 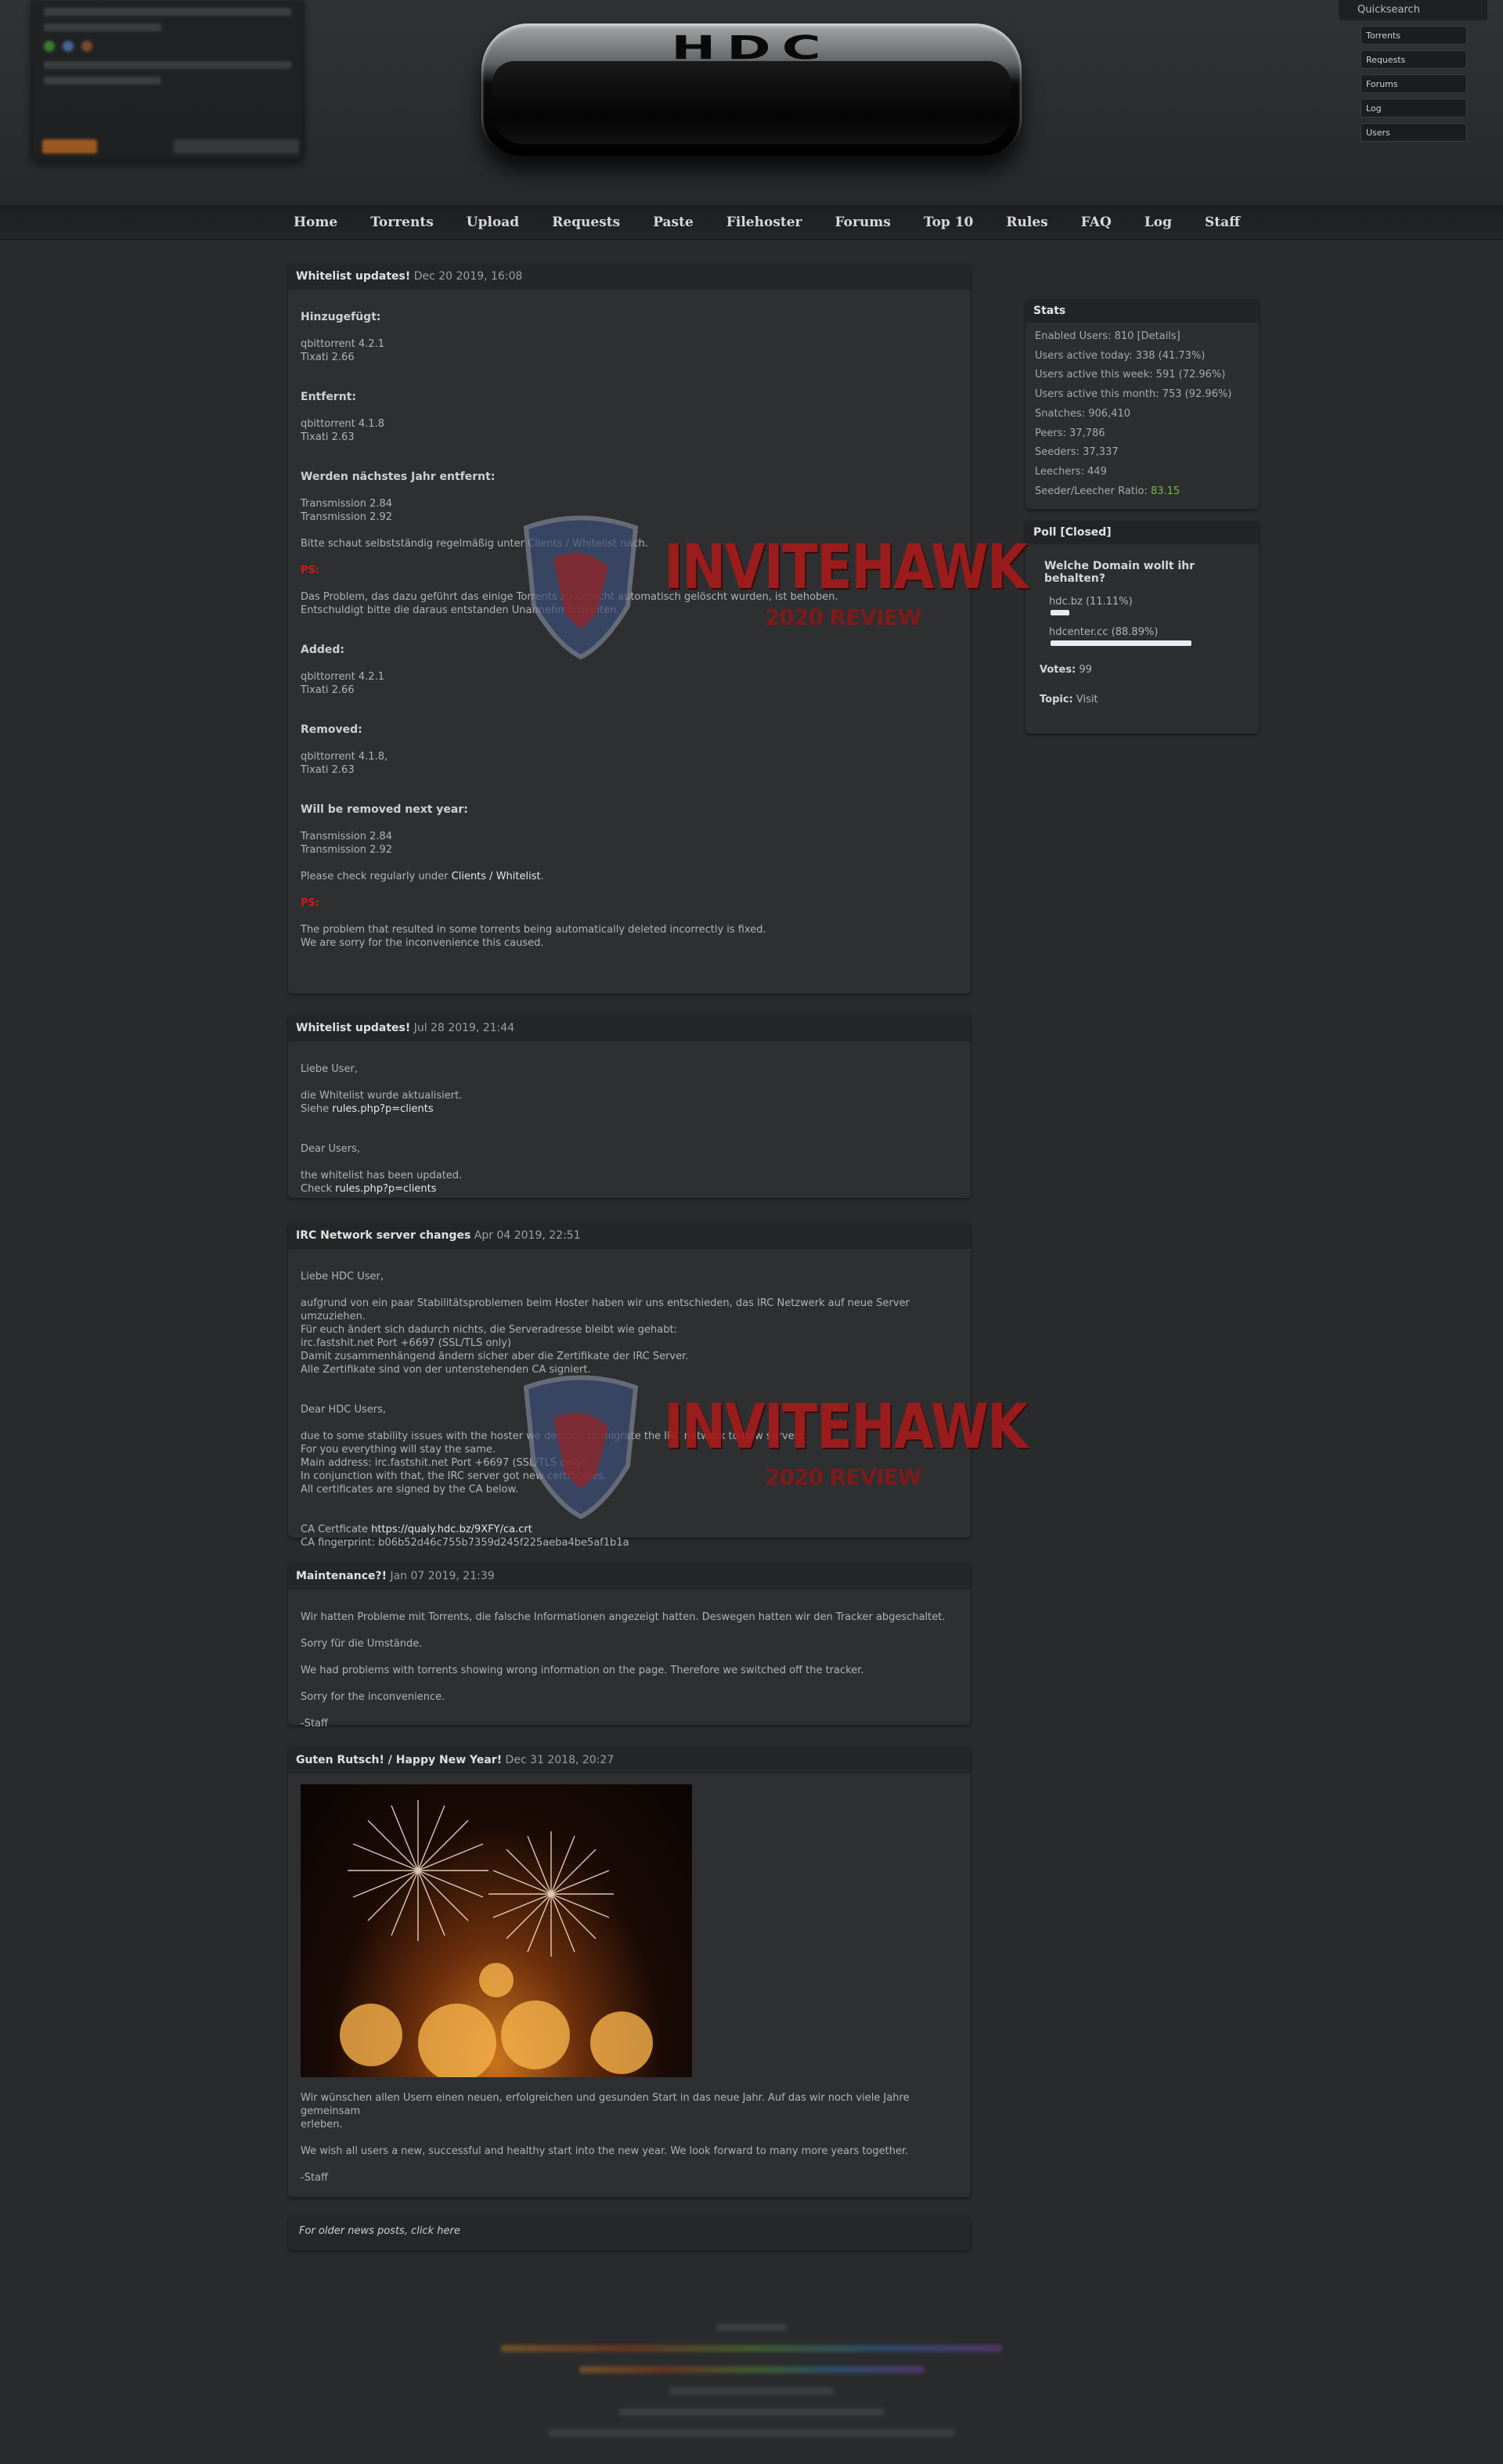 I want to click on nav-home: Home, so click(x=315, y=222).